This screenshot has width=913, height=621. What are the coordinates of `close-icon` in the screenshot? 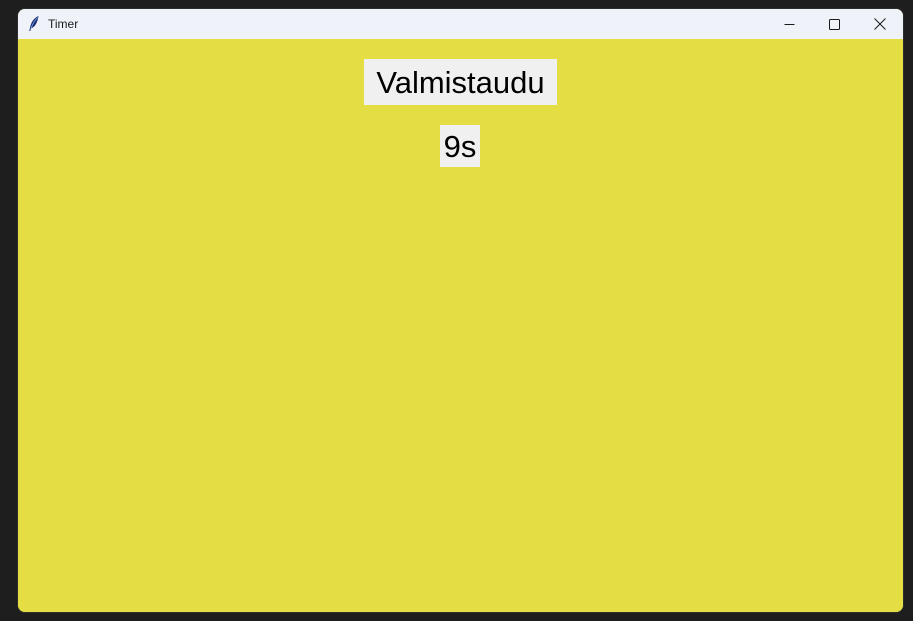 It's located at (880, 24).